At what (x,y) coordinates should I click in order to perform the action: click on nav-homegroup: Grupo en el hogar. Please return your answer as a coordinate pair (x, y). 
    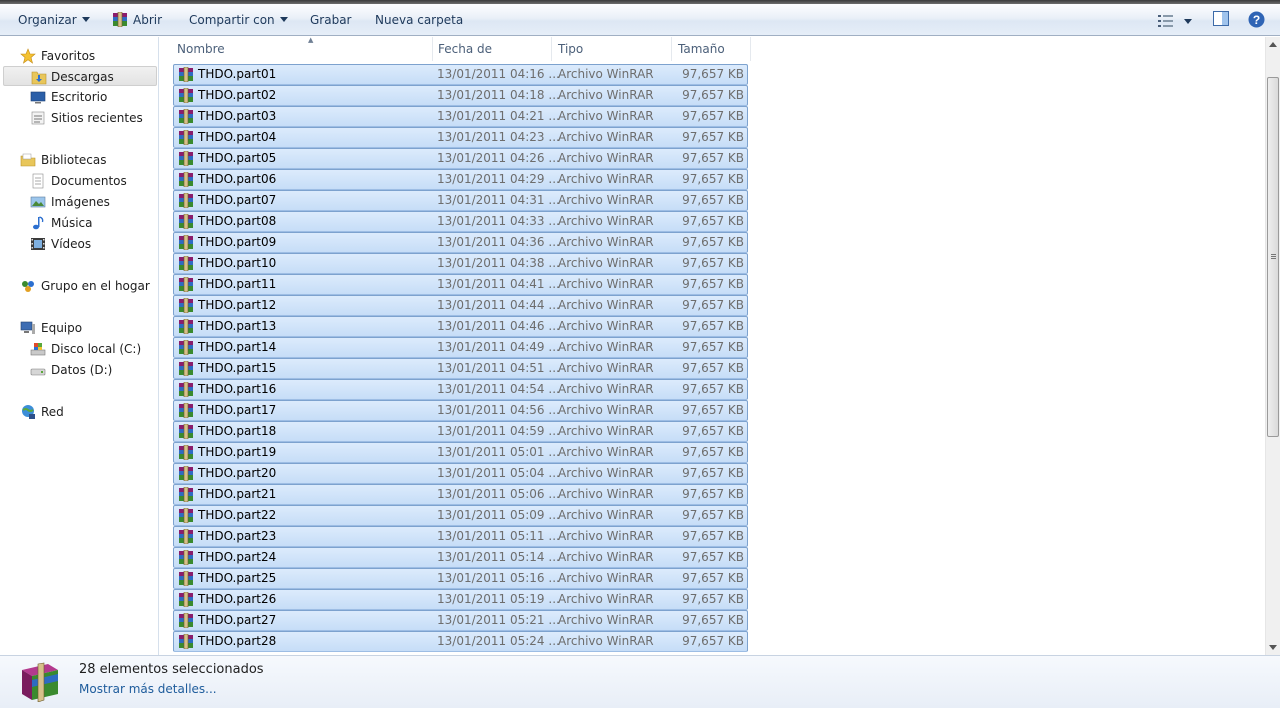
    Looking at the image, I should click on (79, 286).